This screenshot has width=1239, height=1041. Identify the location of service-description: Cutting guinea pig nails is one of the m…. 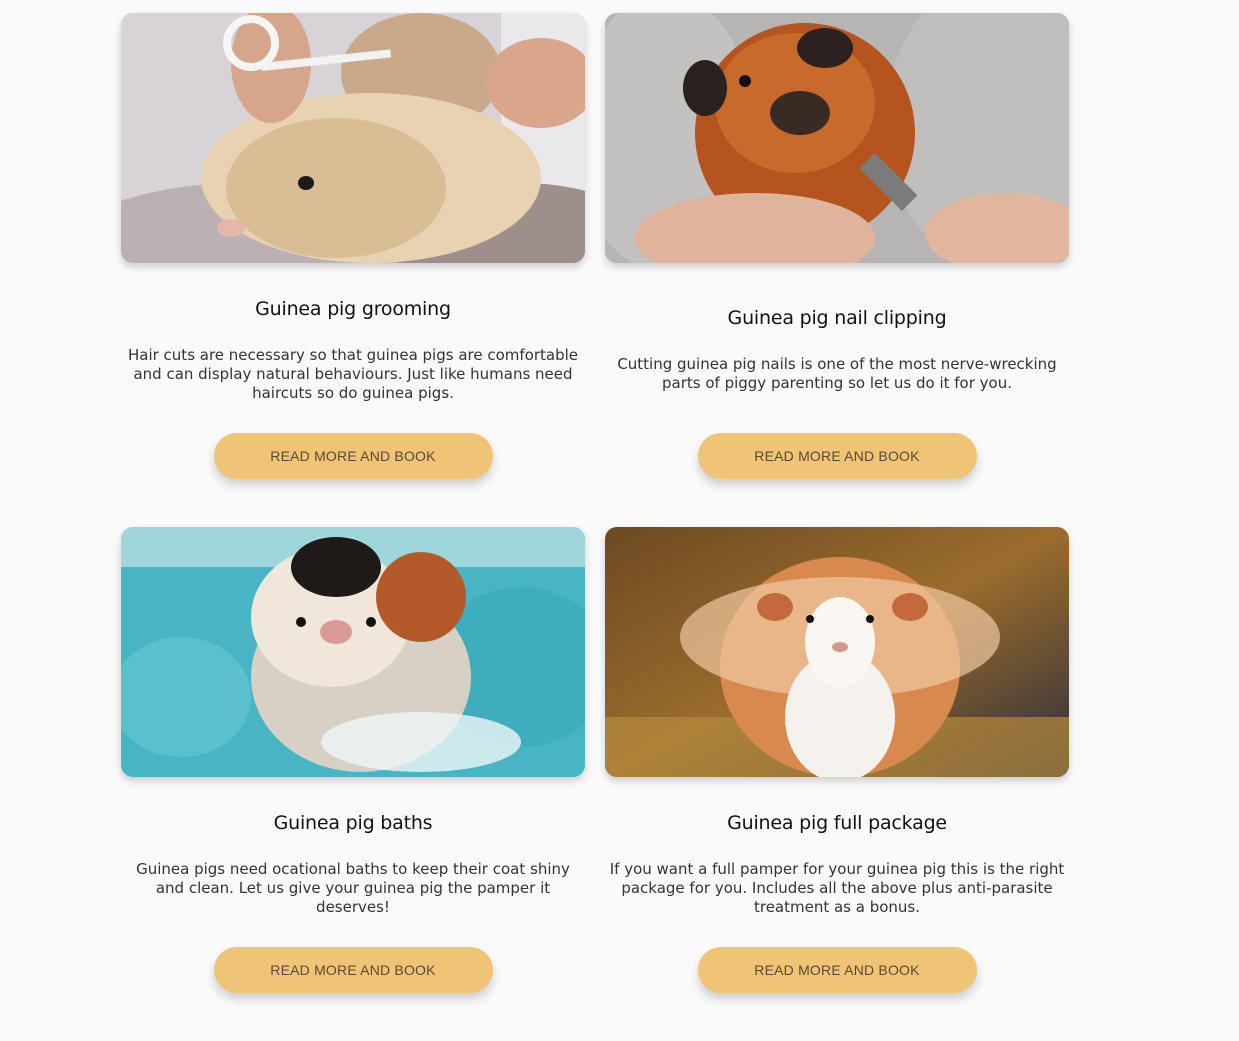
(837, 373).